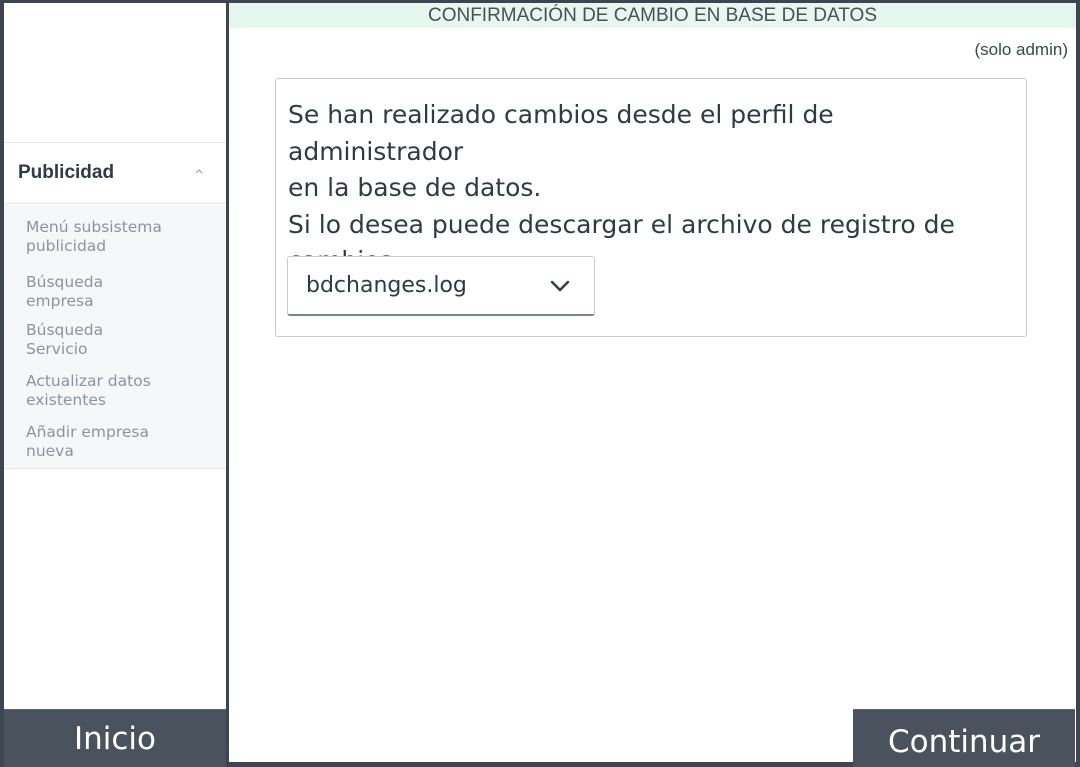 The width and height of the screenshot is (1080, 767). What do you see at coordinates (560, 286) in the screenshot?
I see `chevron-down-icon` at bounding box center [560, 286].